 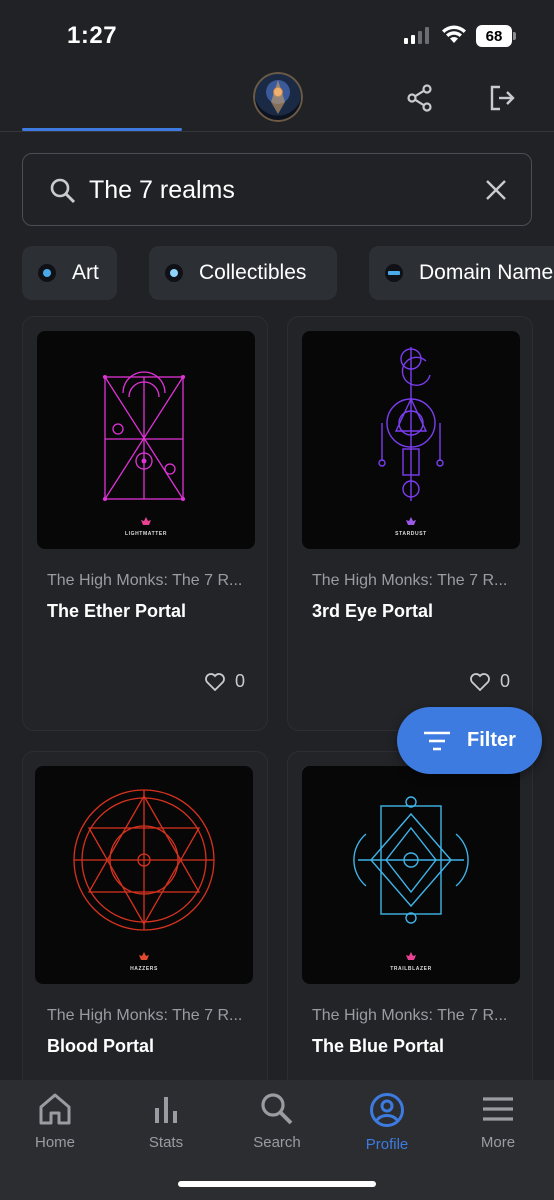 I want to click on search-field: The 7 realms, so click(x=277, y=189).